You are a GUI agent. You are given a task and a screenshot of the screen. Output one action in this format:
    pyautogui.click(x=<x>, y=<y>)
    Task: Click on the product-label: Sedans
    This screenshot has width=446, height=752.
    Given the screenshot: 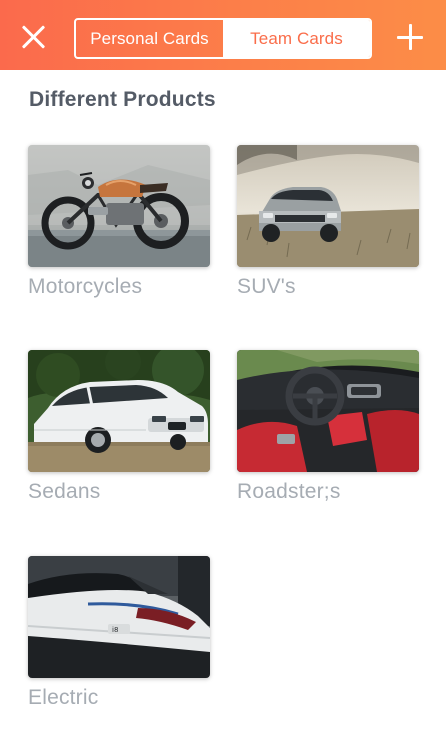 What is the action you would take?
    pyautogui.click(x=64, y=491)
    